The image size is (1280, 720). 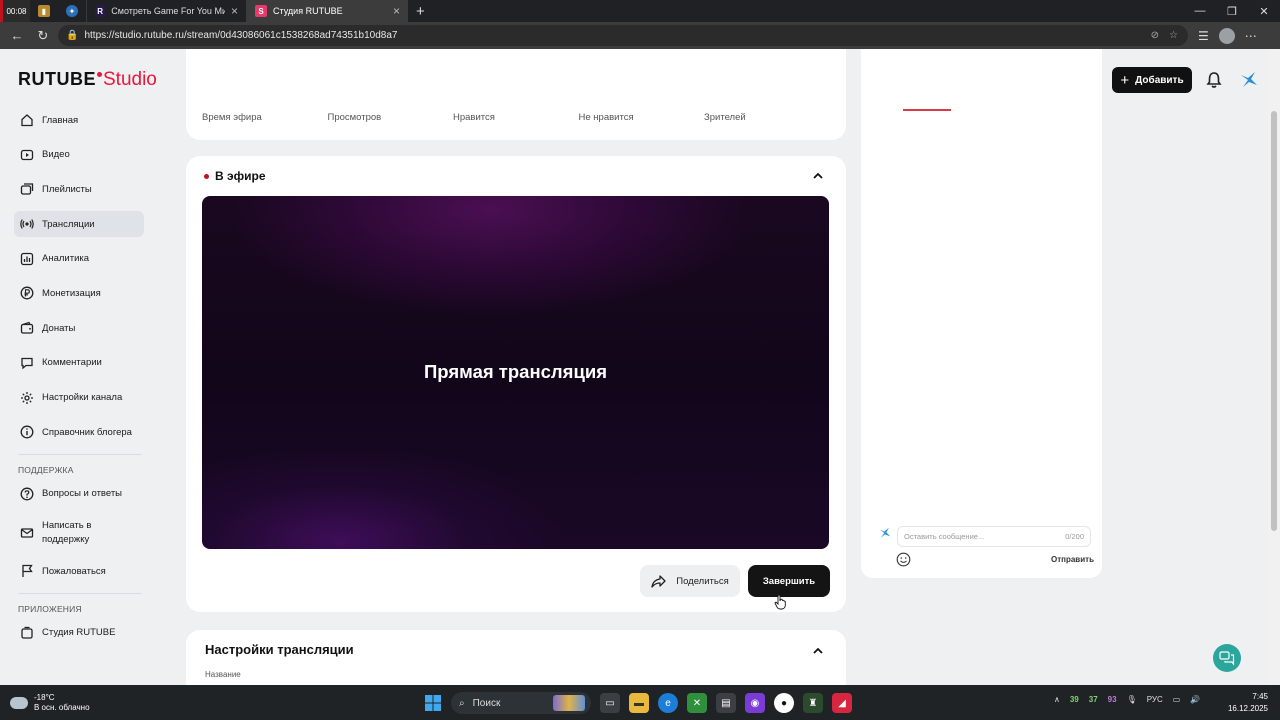 What do you see at coordinates (17, 36) in the screenshot?
I see `back-icon: ←` at bounding box center [17, 36].